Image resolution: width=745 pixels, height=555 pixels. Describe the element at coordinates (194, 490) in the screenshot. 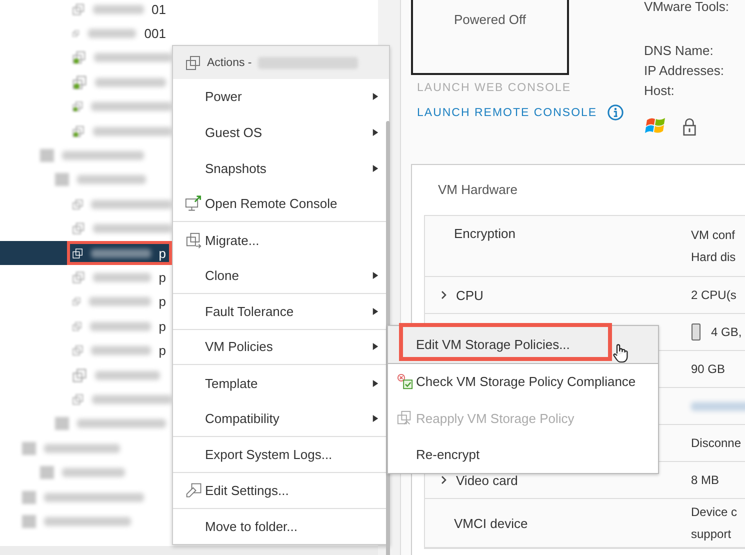

I see `edit-settings-icon` at that location.